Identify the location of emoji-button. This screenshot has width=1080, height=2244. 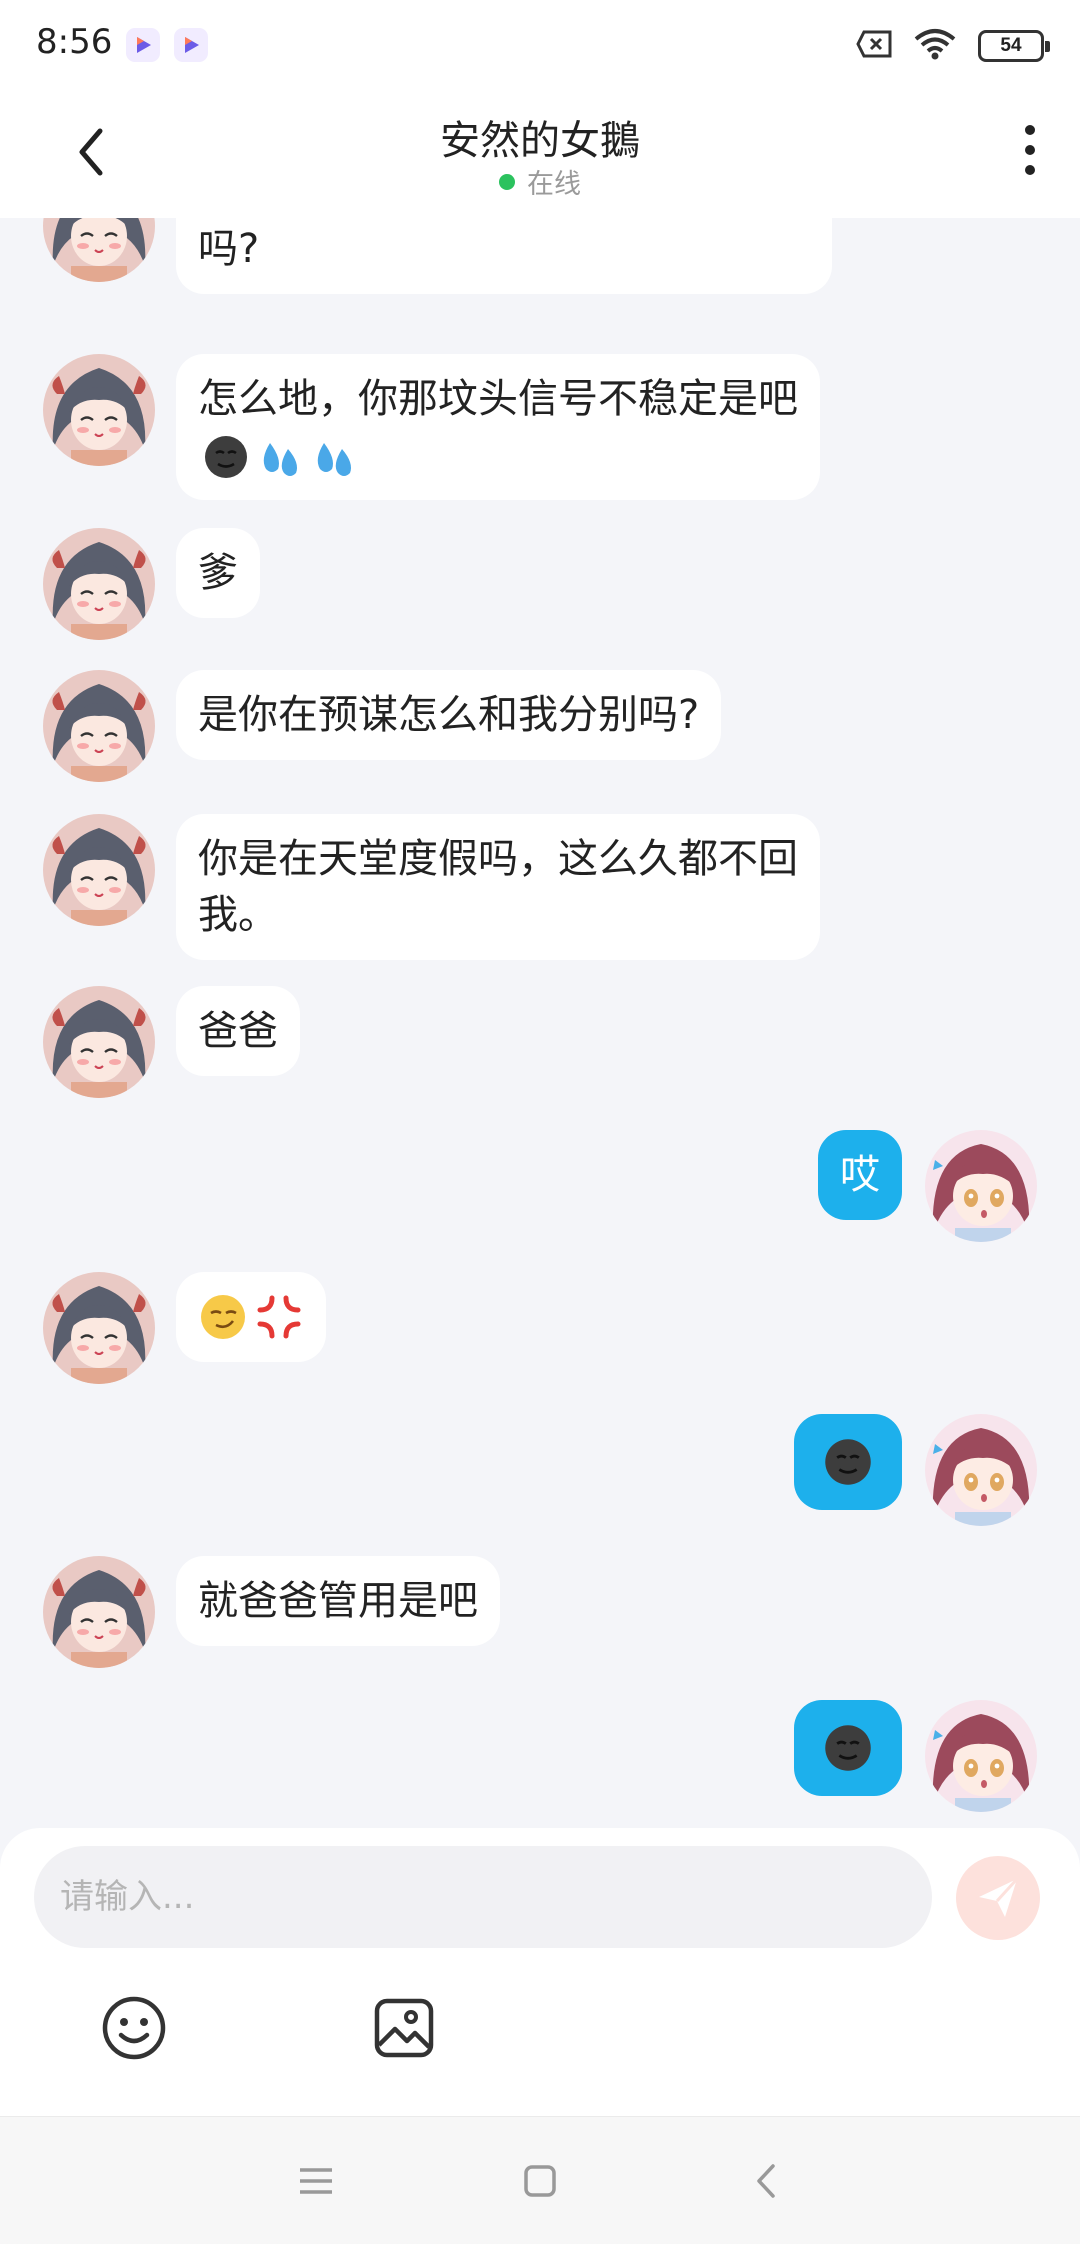
(134, 2028).